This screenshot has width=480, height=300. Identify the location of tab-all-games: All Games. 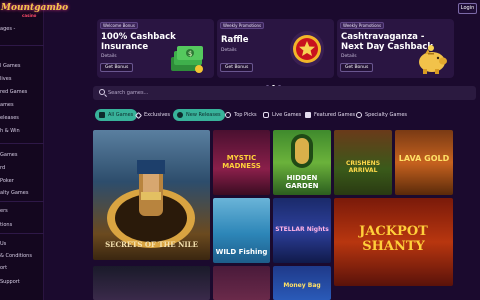
(116, 115).